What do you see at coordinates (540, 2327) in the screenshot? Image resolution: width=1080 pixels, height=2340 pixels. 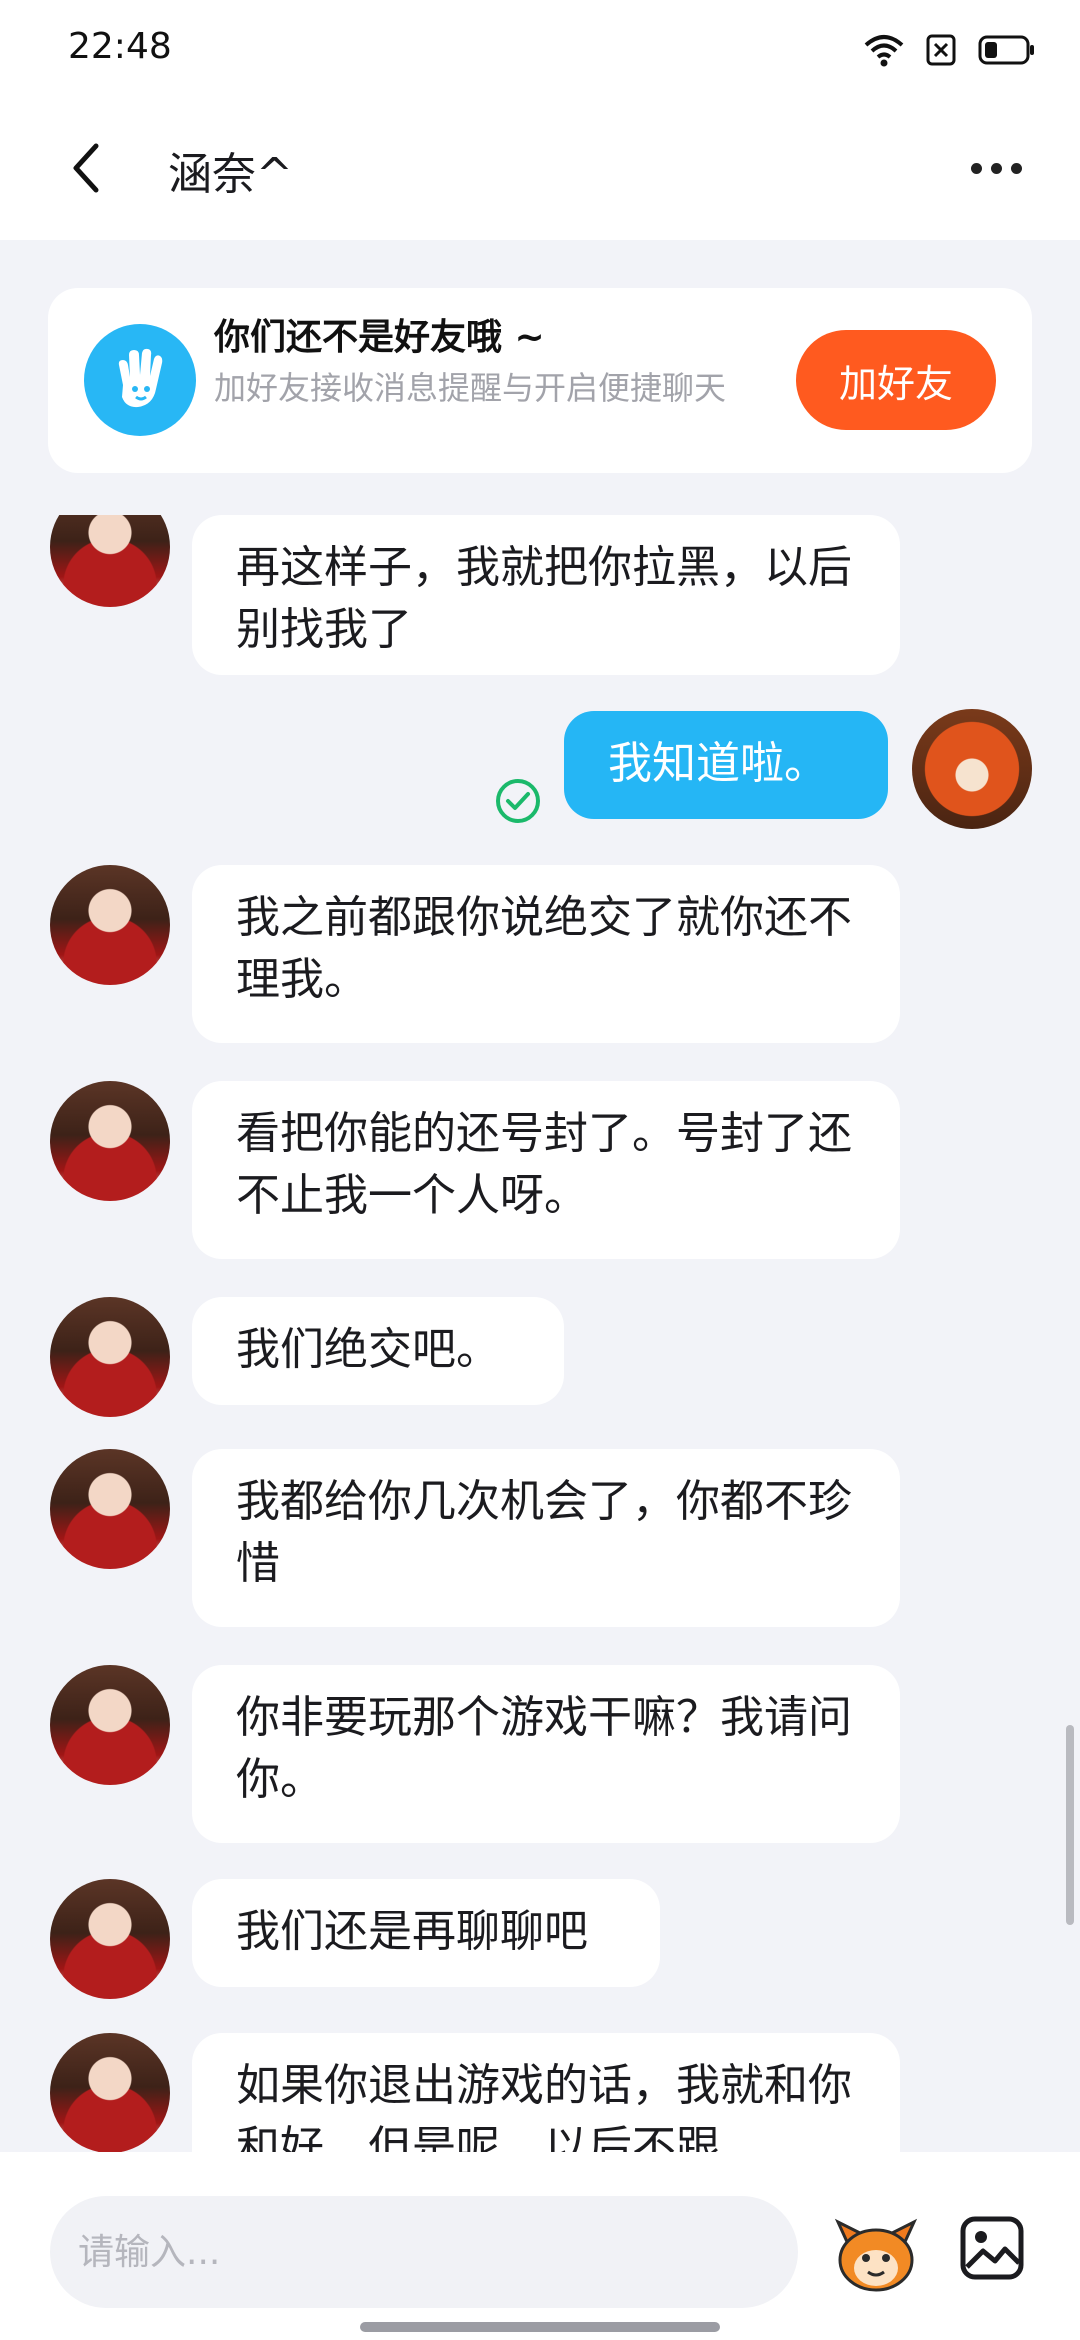 I see `home-indicator` at bounding box center [540, 2327].